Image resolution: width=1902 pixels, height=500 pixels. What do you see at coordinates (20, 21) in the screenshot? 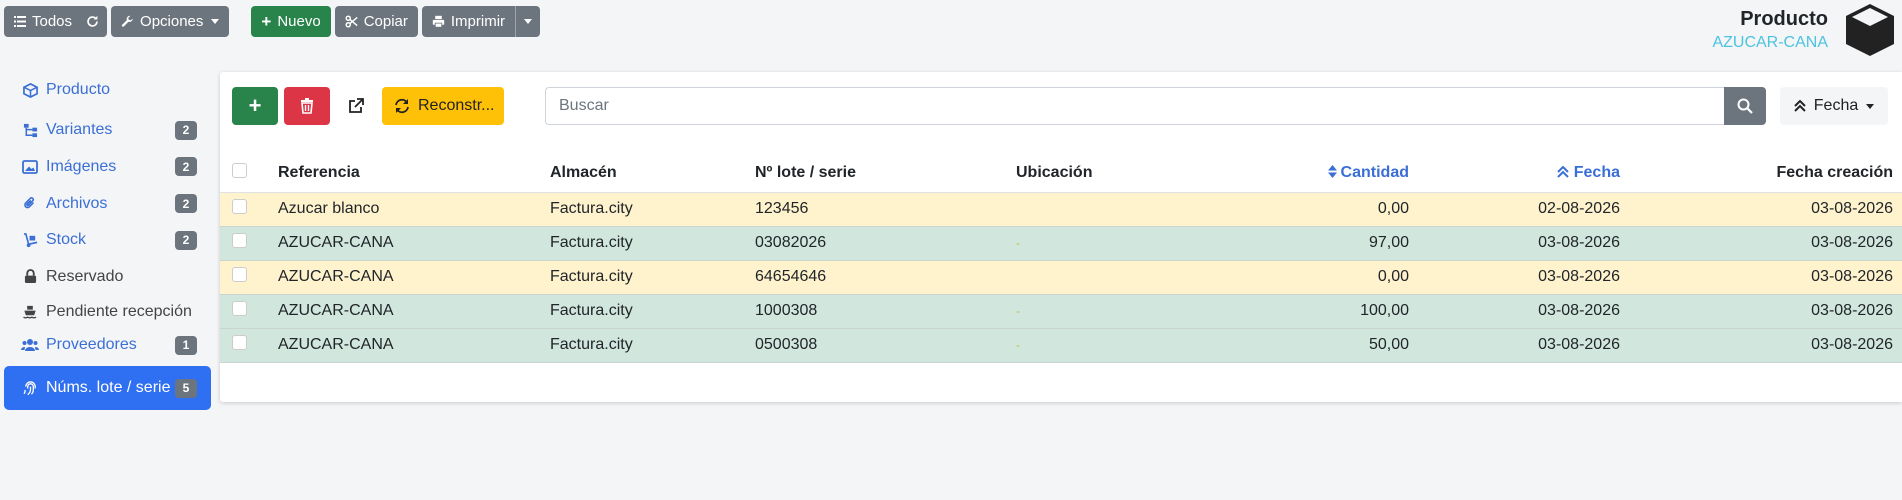
I see `list-icon` at bounding box center [20, 21].